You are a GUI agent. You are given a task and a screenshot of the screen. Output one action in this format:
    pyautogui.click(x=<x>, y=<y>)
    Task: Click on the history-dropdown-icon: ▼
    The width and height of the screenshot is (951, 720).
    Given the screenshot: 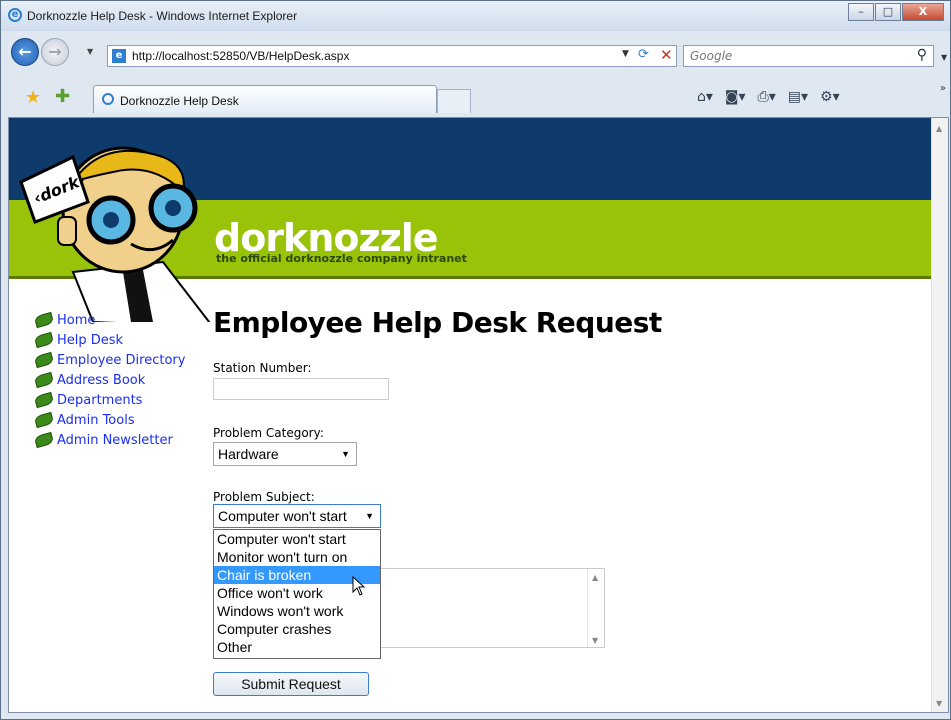 What is the action you would take?
    pyautogui.click(x=90, y=51)
    